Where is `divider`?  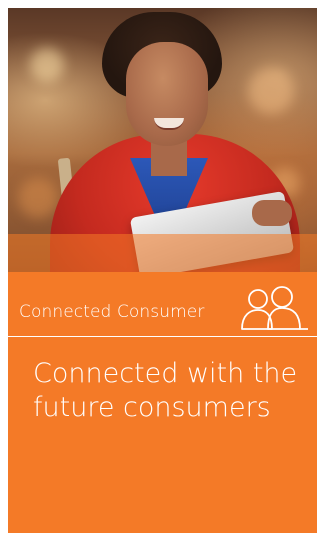 divider is located at coordinates (162, 336).